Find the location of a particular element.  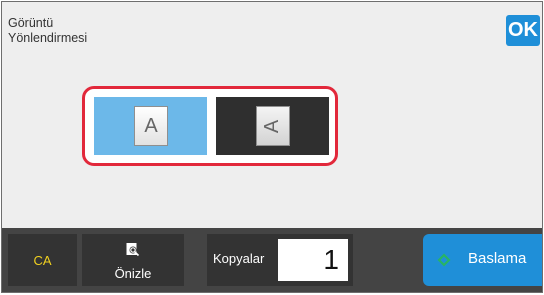

preview-button: Önizle is located at coordinates (133, 260).